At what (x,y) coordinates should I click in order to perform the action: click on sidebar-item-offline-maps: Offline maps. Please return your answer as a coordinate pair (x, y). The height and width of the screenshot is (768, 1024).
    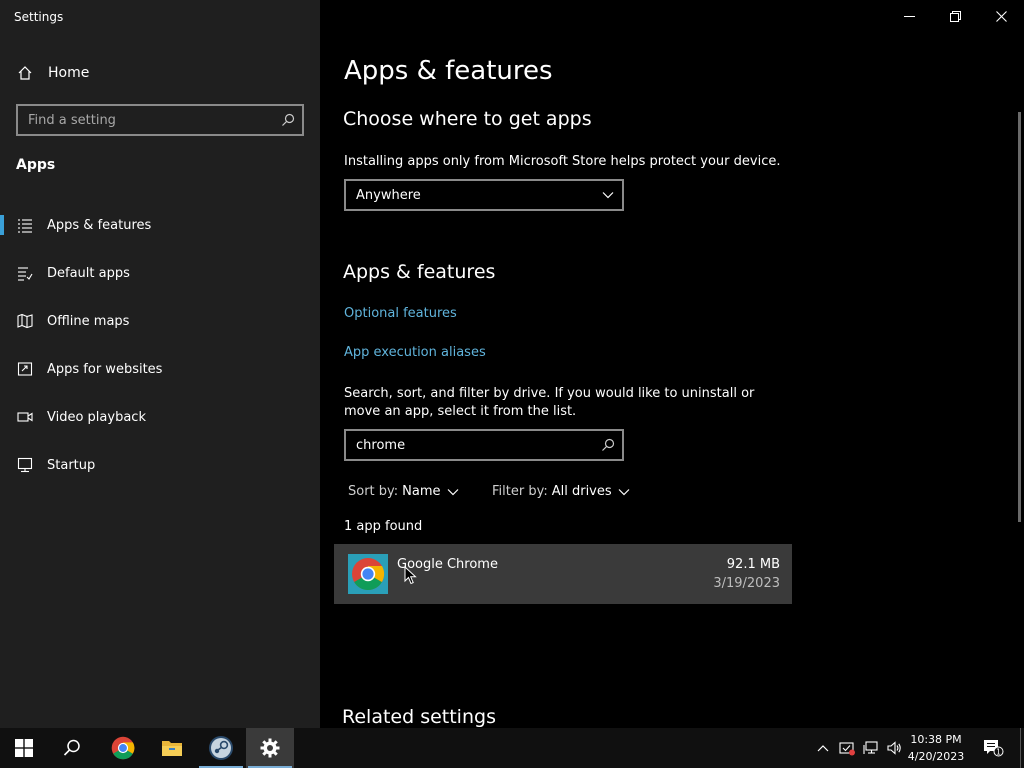
    Looking at the image, I should click on (160, 321).